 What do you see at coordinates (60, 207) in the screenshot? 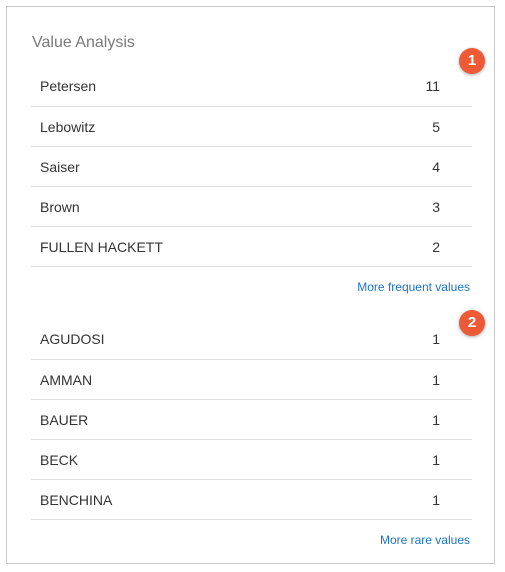
I see `value-name: Brown` at bounding box center [60, 207].